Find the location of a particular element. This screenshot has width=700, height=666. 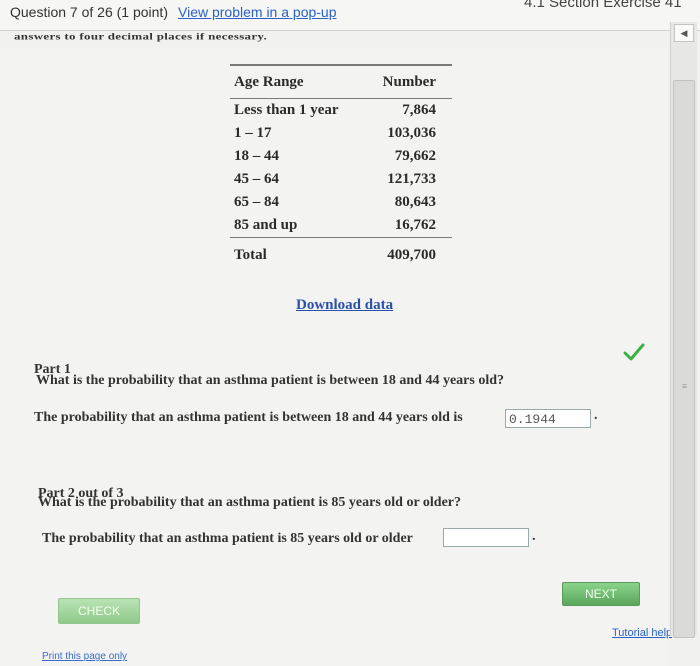

age-range-cell: 65 – 84 is located at coordinates (256, 202).